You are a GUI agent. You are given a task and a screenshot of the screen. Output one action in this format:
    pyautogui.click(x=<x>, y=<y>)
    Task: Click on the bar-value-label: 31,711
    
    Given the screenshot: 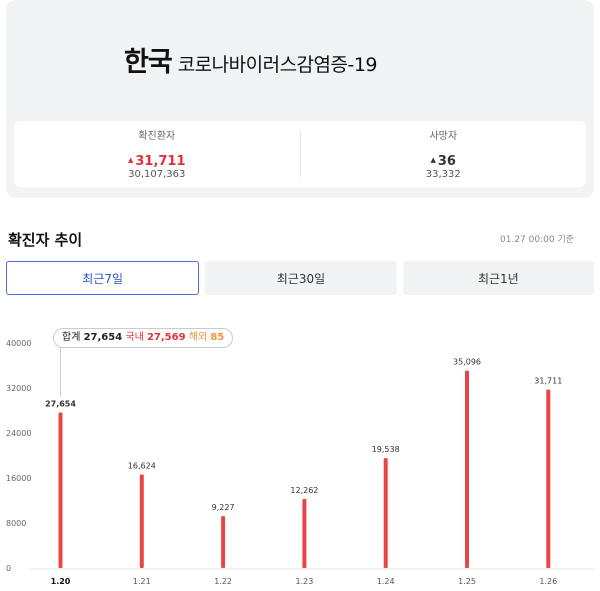 What is the action you would take?
    pyautogui.click(x=548, y=381)
    